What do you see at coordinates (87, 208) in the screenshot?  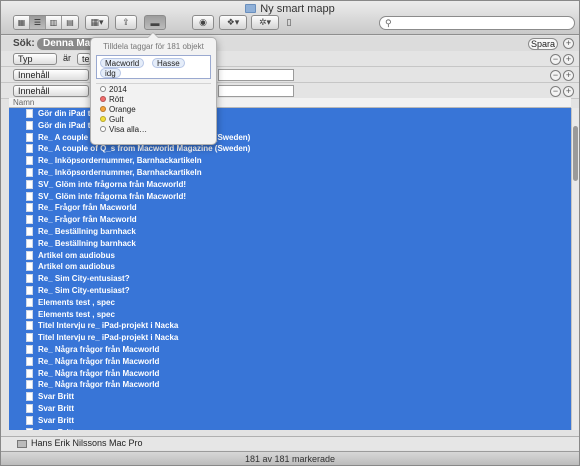 I see `list-item-name: Re_ Frågor från Macworld` at bounding box center [87, 208].